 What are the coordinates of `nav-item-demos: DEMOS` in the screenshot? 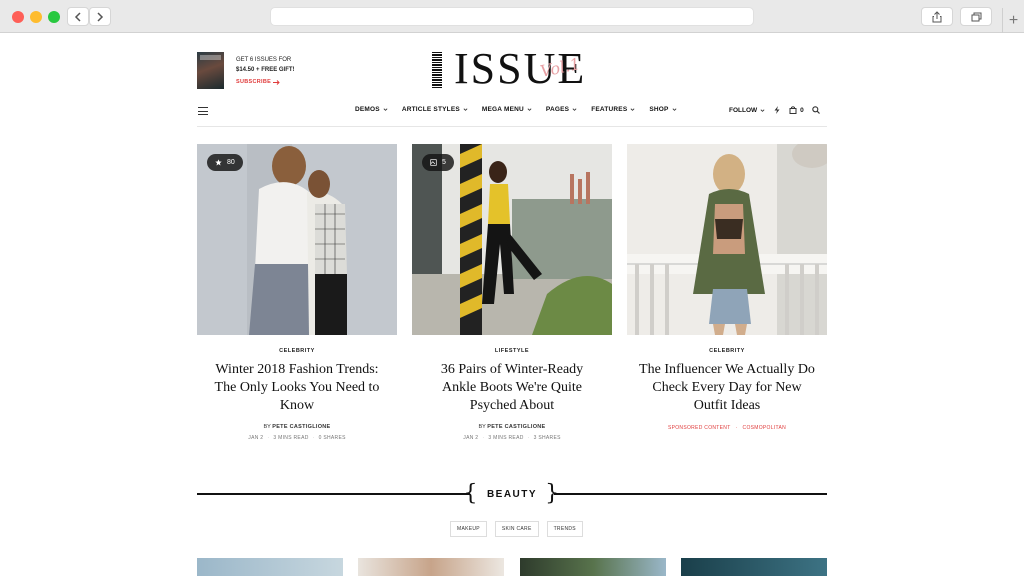 It's located at (371, 109).